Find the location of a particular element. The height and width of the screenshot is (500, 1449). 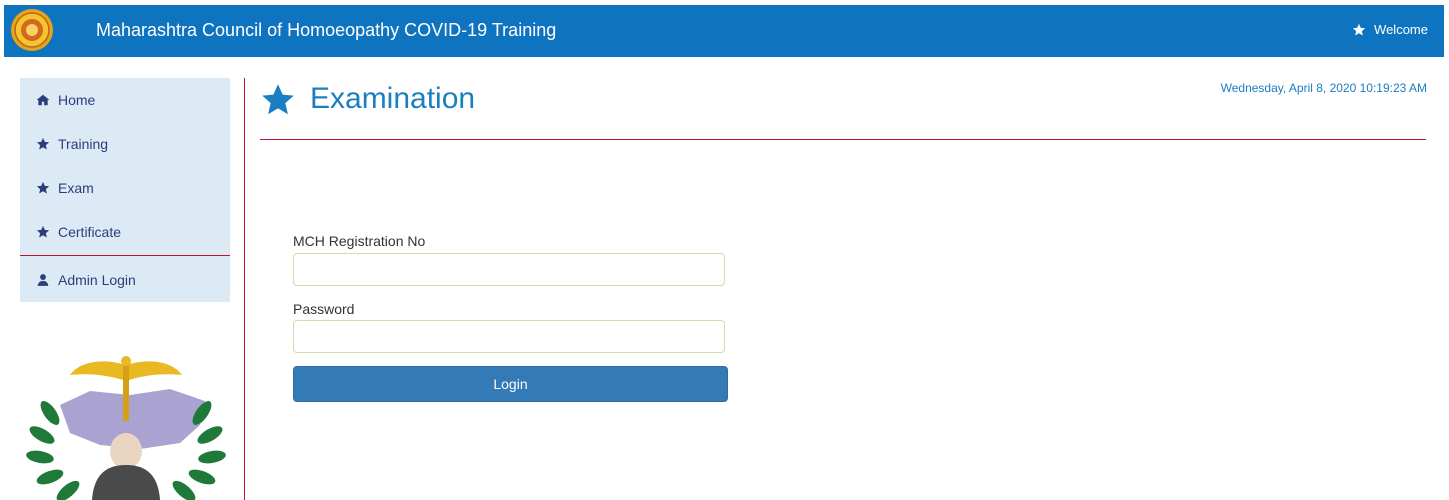

title-divider is located at coordinates (843, 139).